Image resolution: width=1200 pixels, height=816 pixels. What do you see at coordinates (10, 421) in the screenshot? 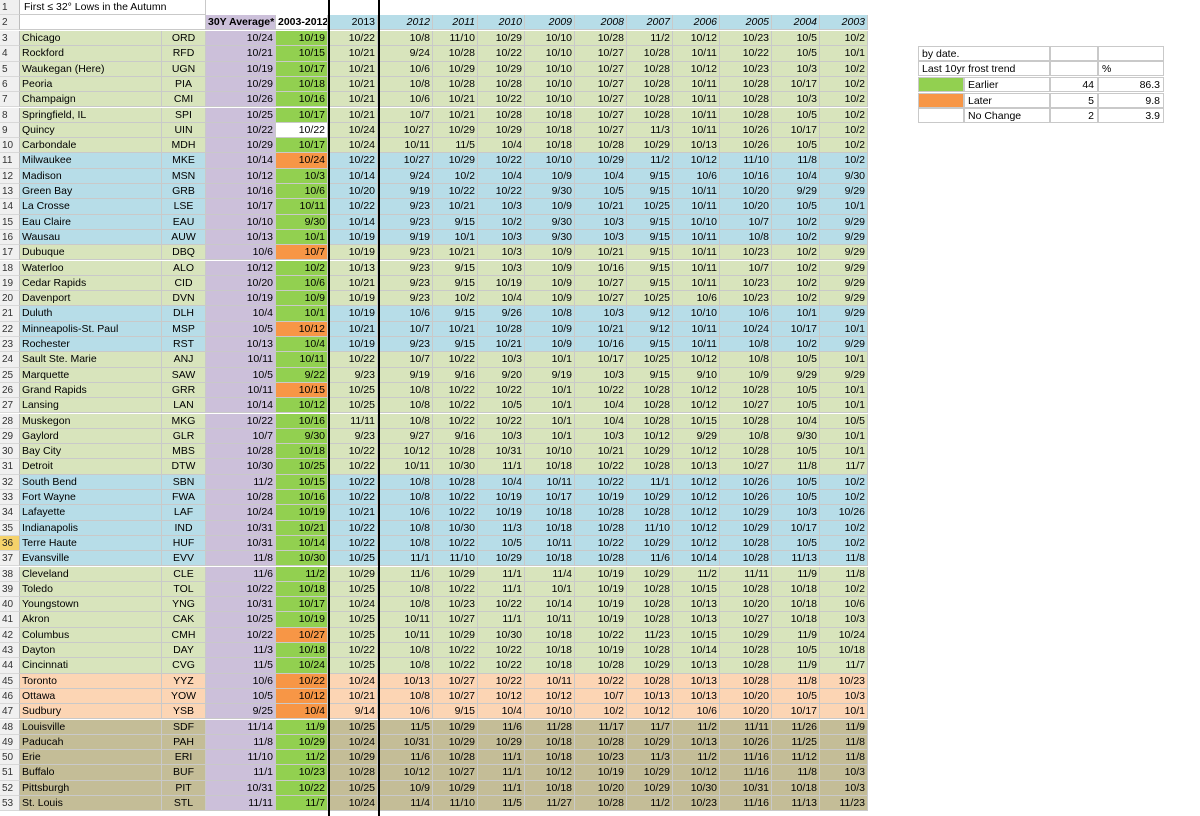
I see `row-header: 28` at bounding box center [10, 421].